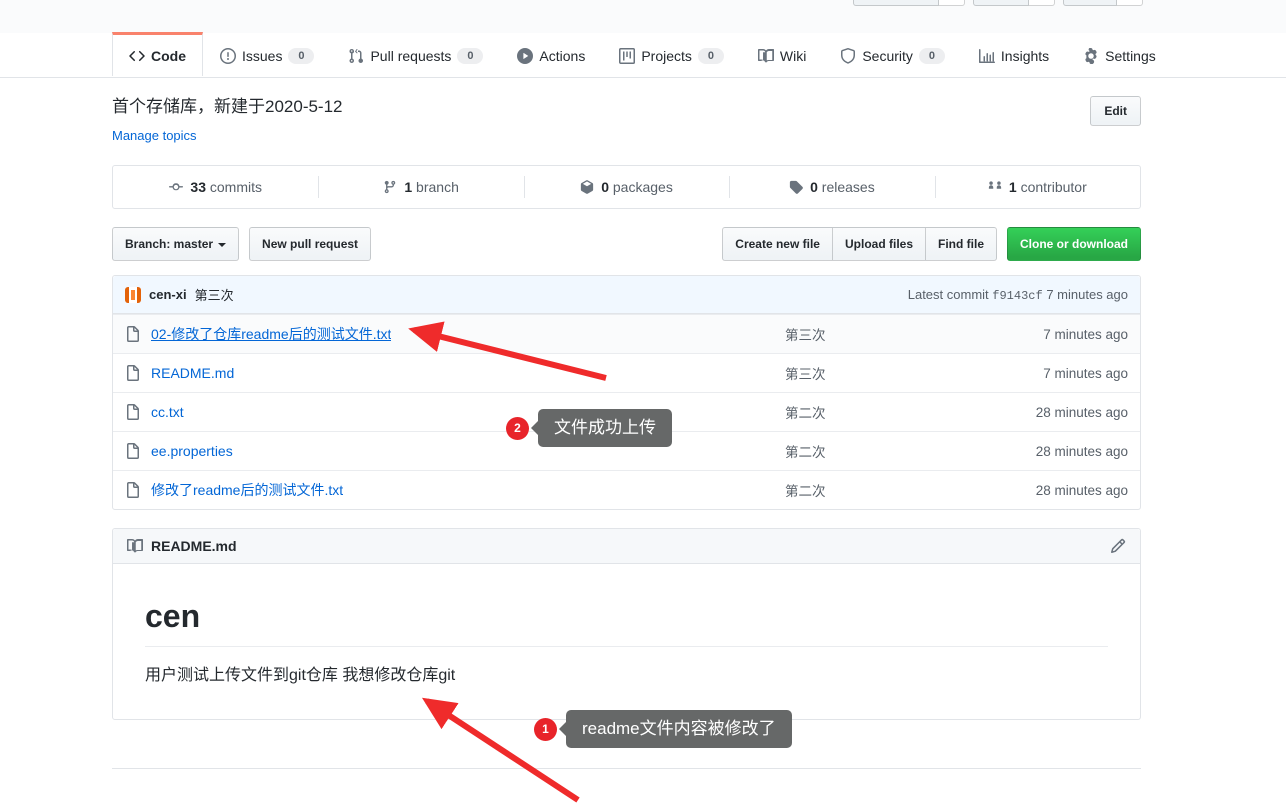  I want to click on file-name-cell: README.md, so click(455, 373).